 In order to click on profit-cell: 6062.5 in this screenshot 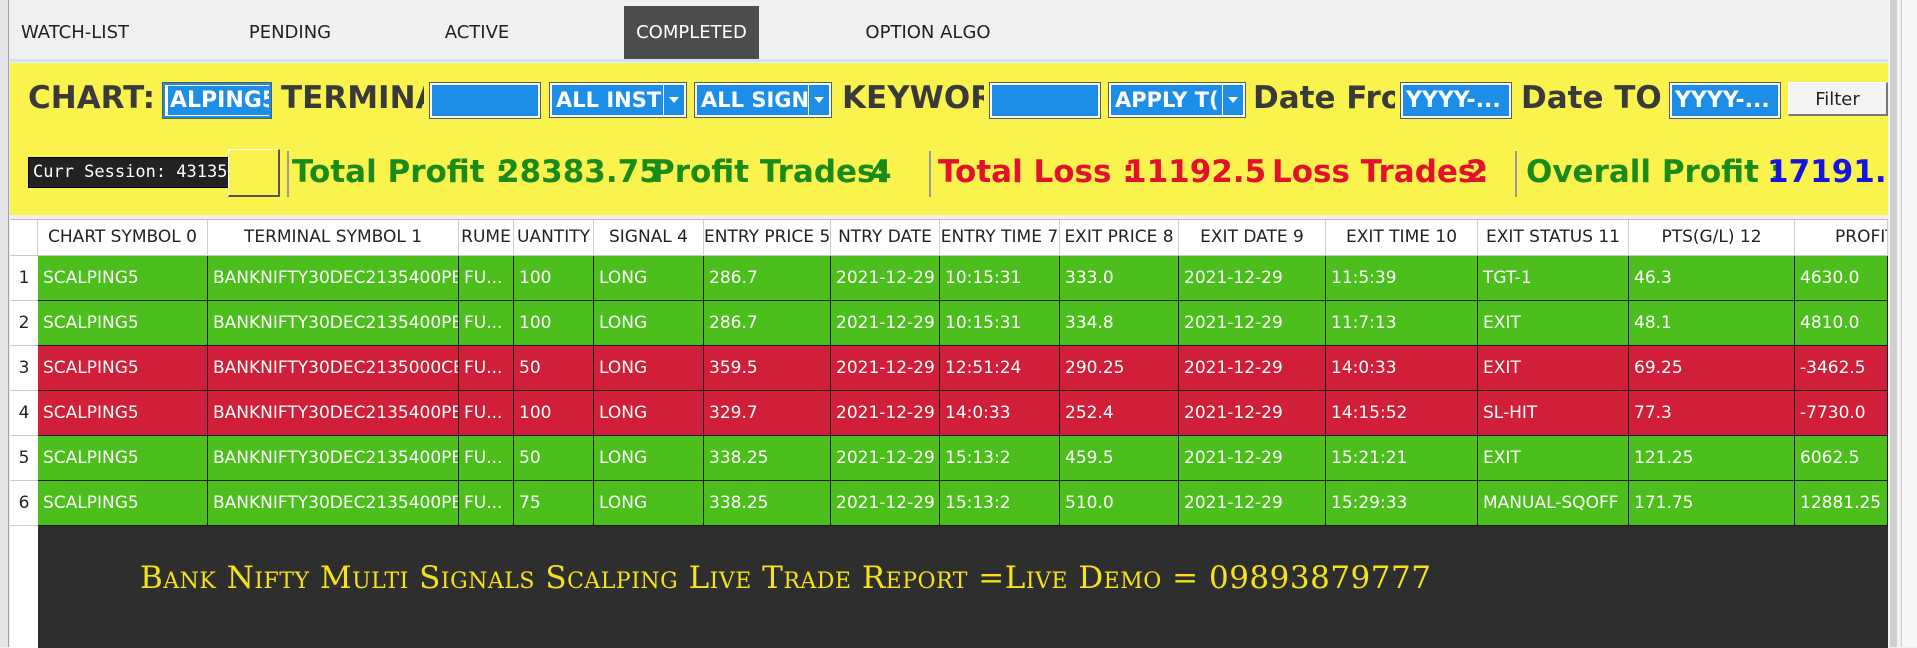, I will do `click(1841, 458)`.